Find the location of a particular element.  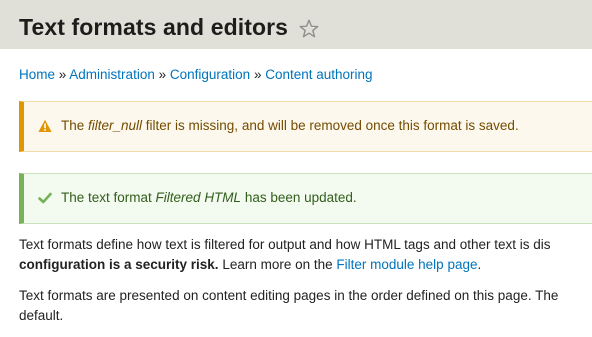

description-line: default. is located at coordinates (41, 315).